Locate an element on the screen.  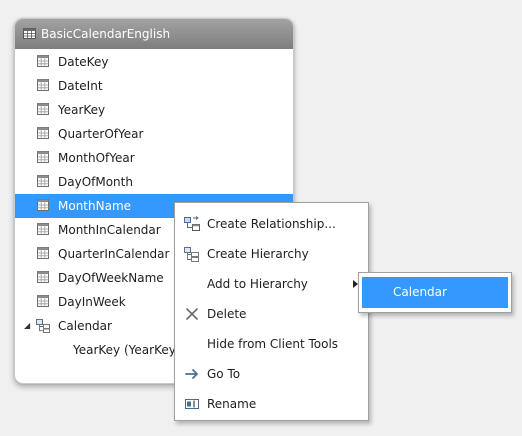
menu-item-create-hierarchy: Create Hierarchy is located at coordinates (271, 254).